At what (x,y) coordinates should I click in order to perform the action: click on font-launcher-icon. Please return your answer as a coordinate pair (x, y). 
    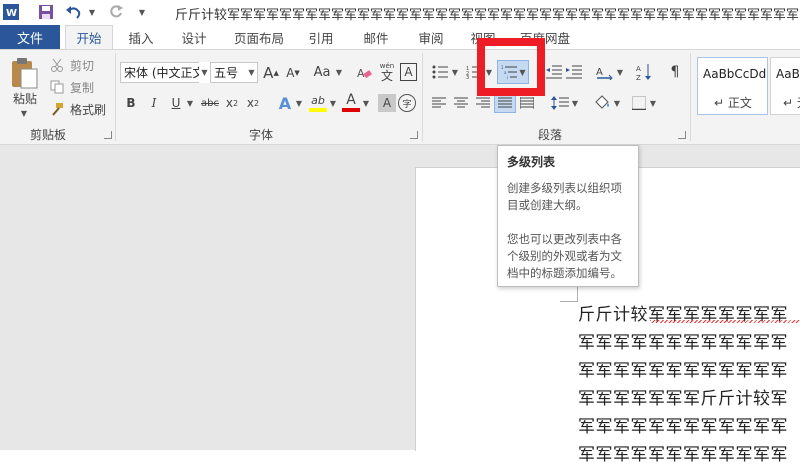
    Looking at the image, I should click on (414, 135).